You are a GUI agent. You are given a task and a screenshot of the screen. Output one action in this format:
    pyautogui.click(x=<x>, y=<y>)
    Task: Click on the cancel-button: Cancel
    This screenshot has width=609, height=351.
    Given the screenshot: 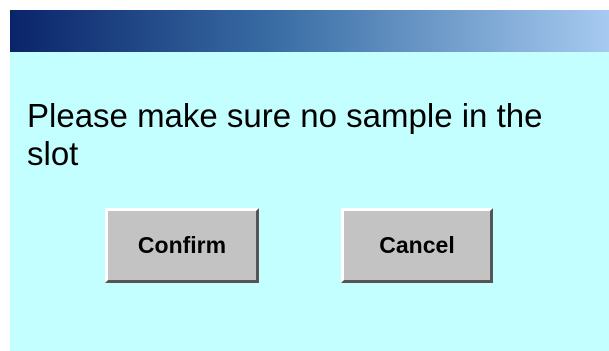 What is the action you would take?
    pyautogui.click(x=417, y=245)
    